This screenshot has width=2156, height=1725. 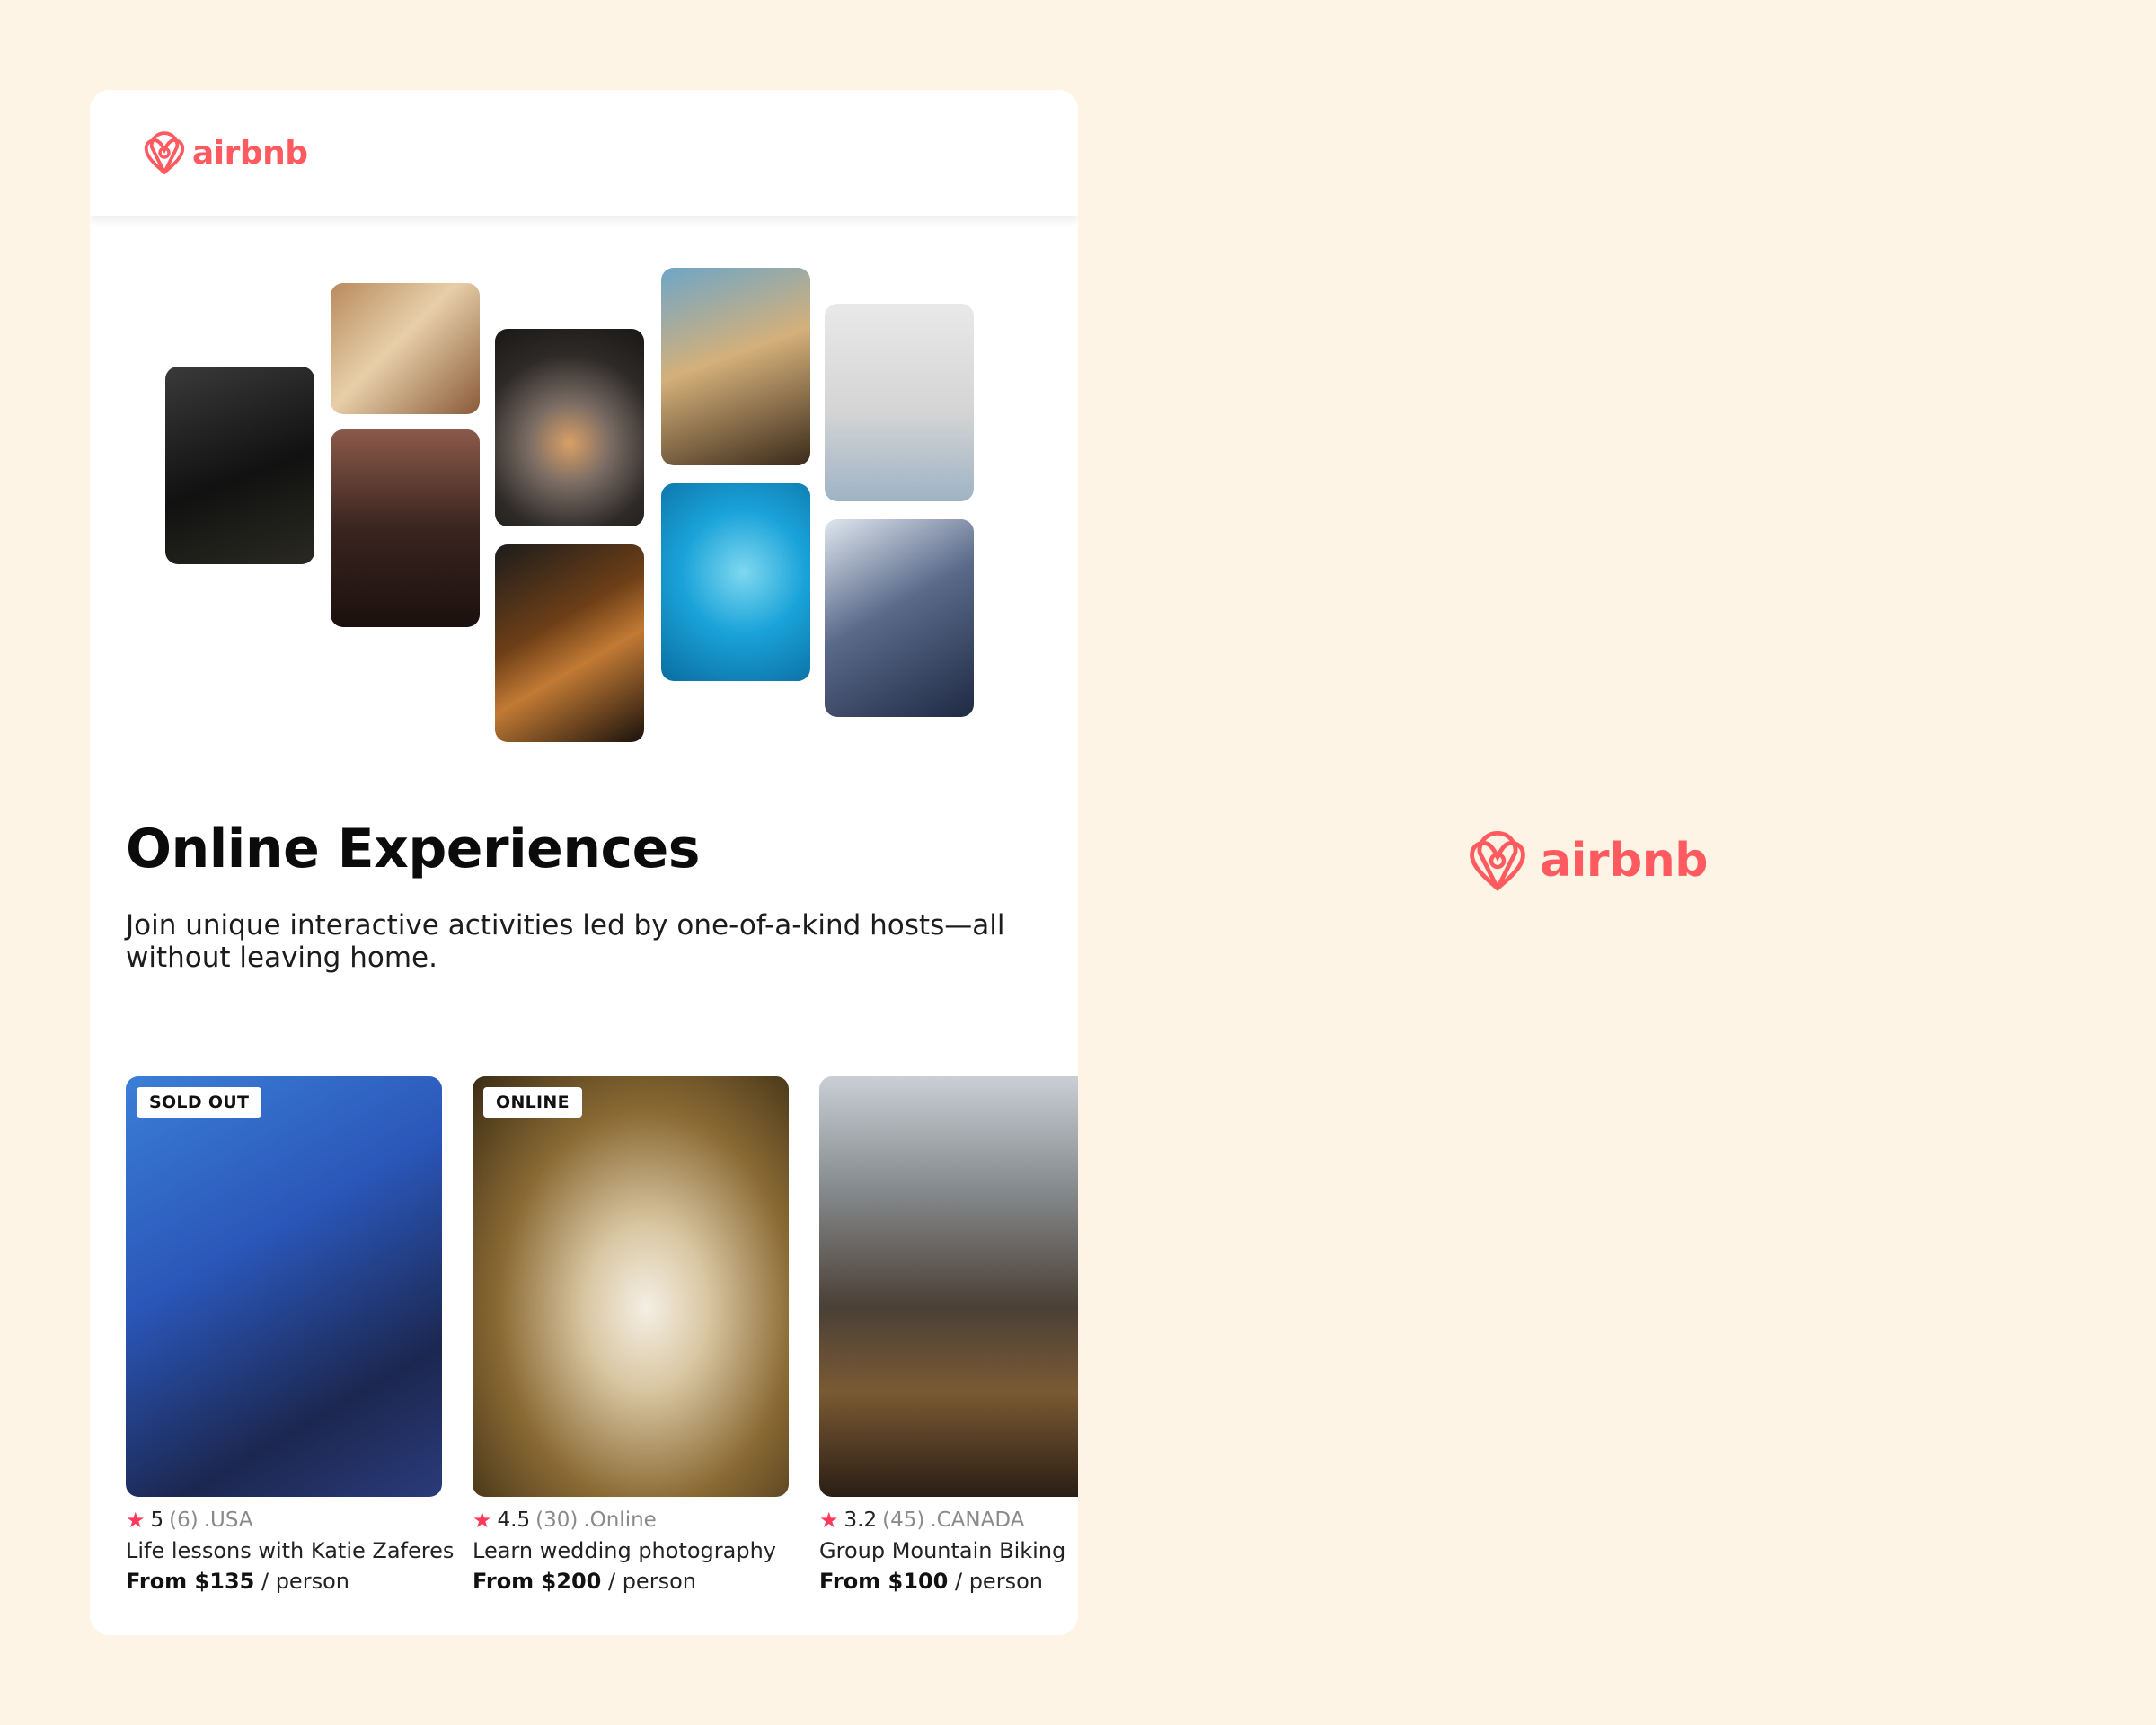 I want to click on swimmer-photo, so click(x=736, y=582).